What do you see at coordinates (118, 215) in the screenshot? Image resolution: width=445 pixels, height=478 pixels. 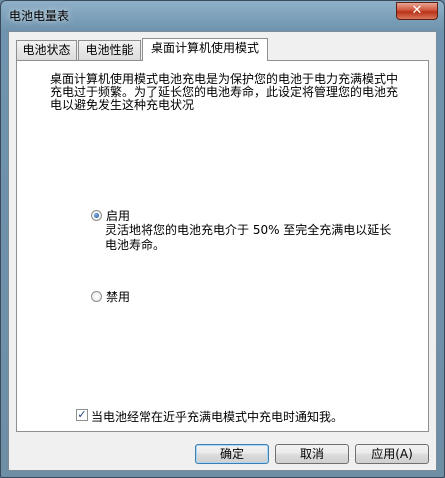 I see `enable-label: 启用` at bounding box center [118, 215].